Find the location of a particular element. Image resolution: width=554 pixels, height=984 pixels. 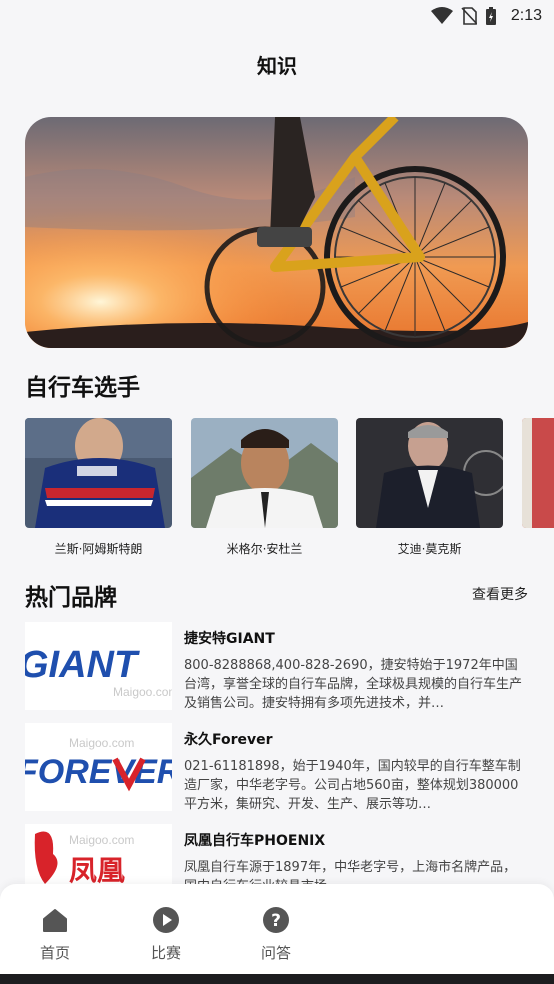

rider-card: 艾迪·莫克斯 is located at coordinates (429, 487).